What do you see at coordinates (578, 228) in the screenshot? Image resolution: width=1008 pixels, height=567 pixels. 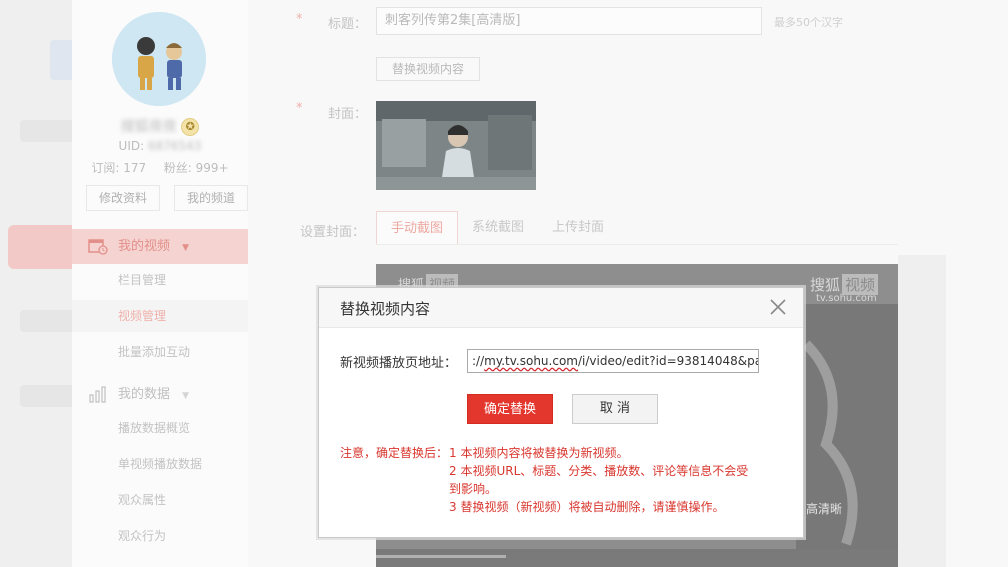 I see `tab-upload-cover: 上传封面` at bounding box center [578, 228].